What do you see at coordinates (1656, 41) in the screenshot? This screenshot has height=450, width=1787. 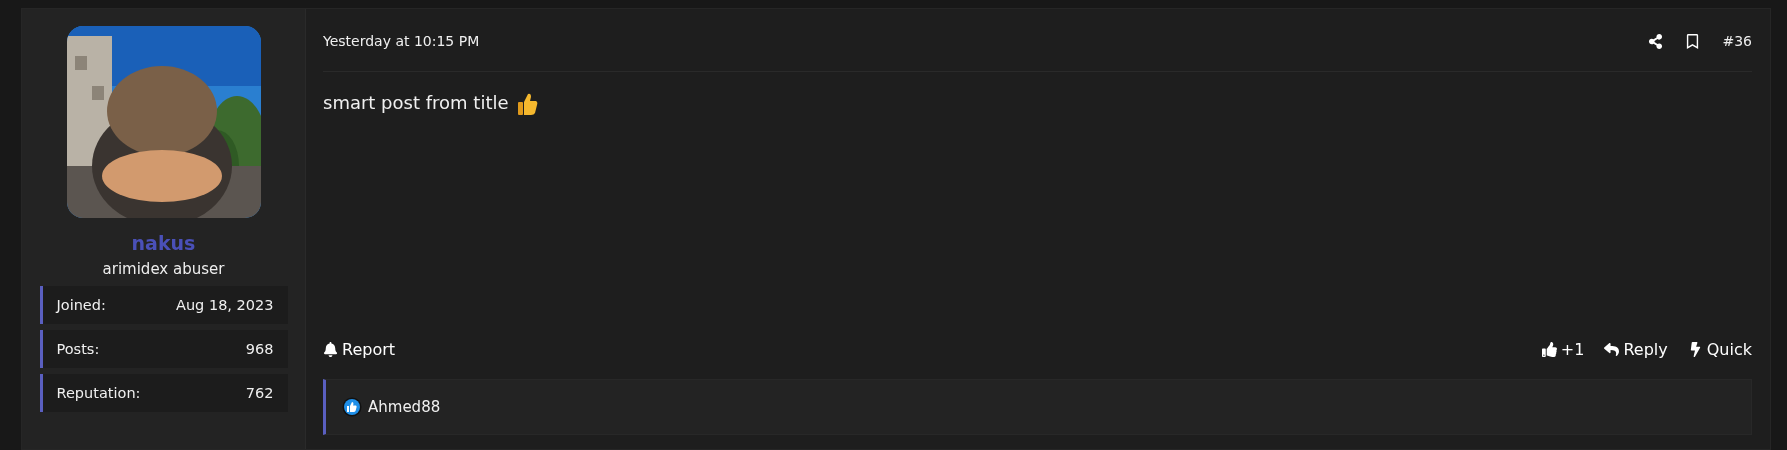 I see `share-icon` at bounding box center [1656, 41].